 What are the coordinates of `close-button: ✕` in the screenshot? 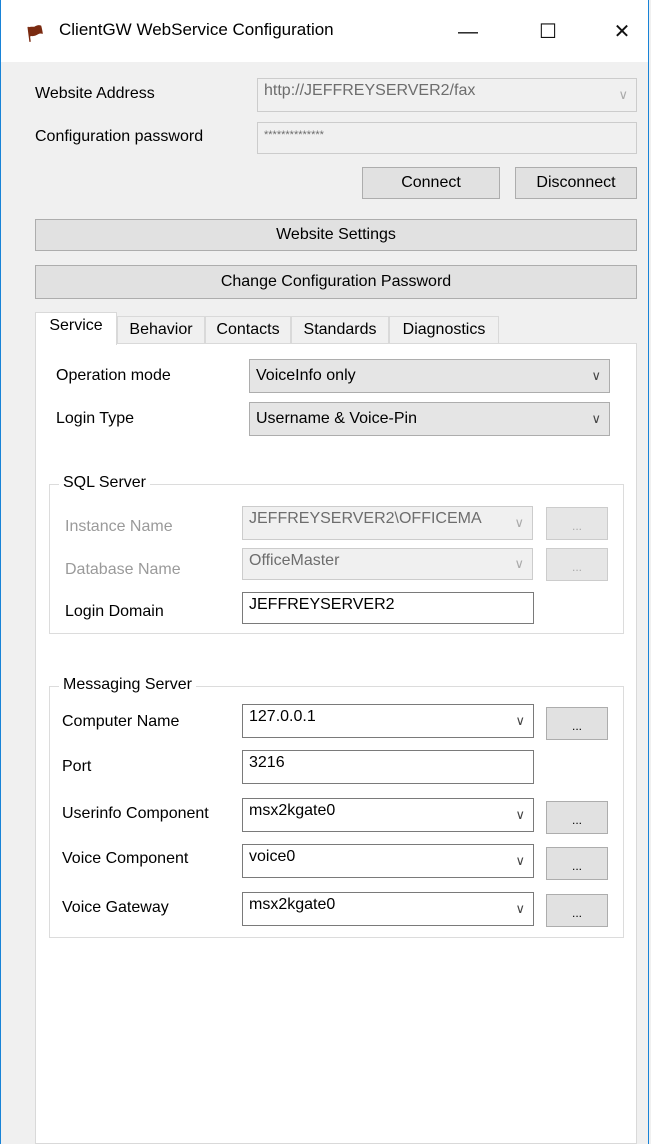 It's located at (622, 32).